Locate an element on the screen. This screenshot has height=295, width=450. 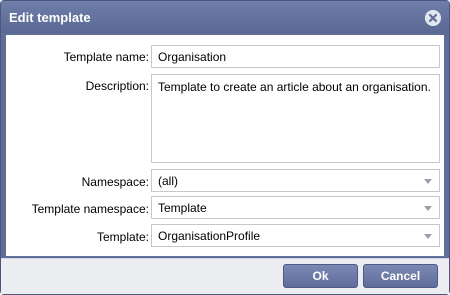
template-value: OrganisationProfile is located at coordinates (209, 236).